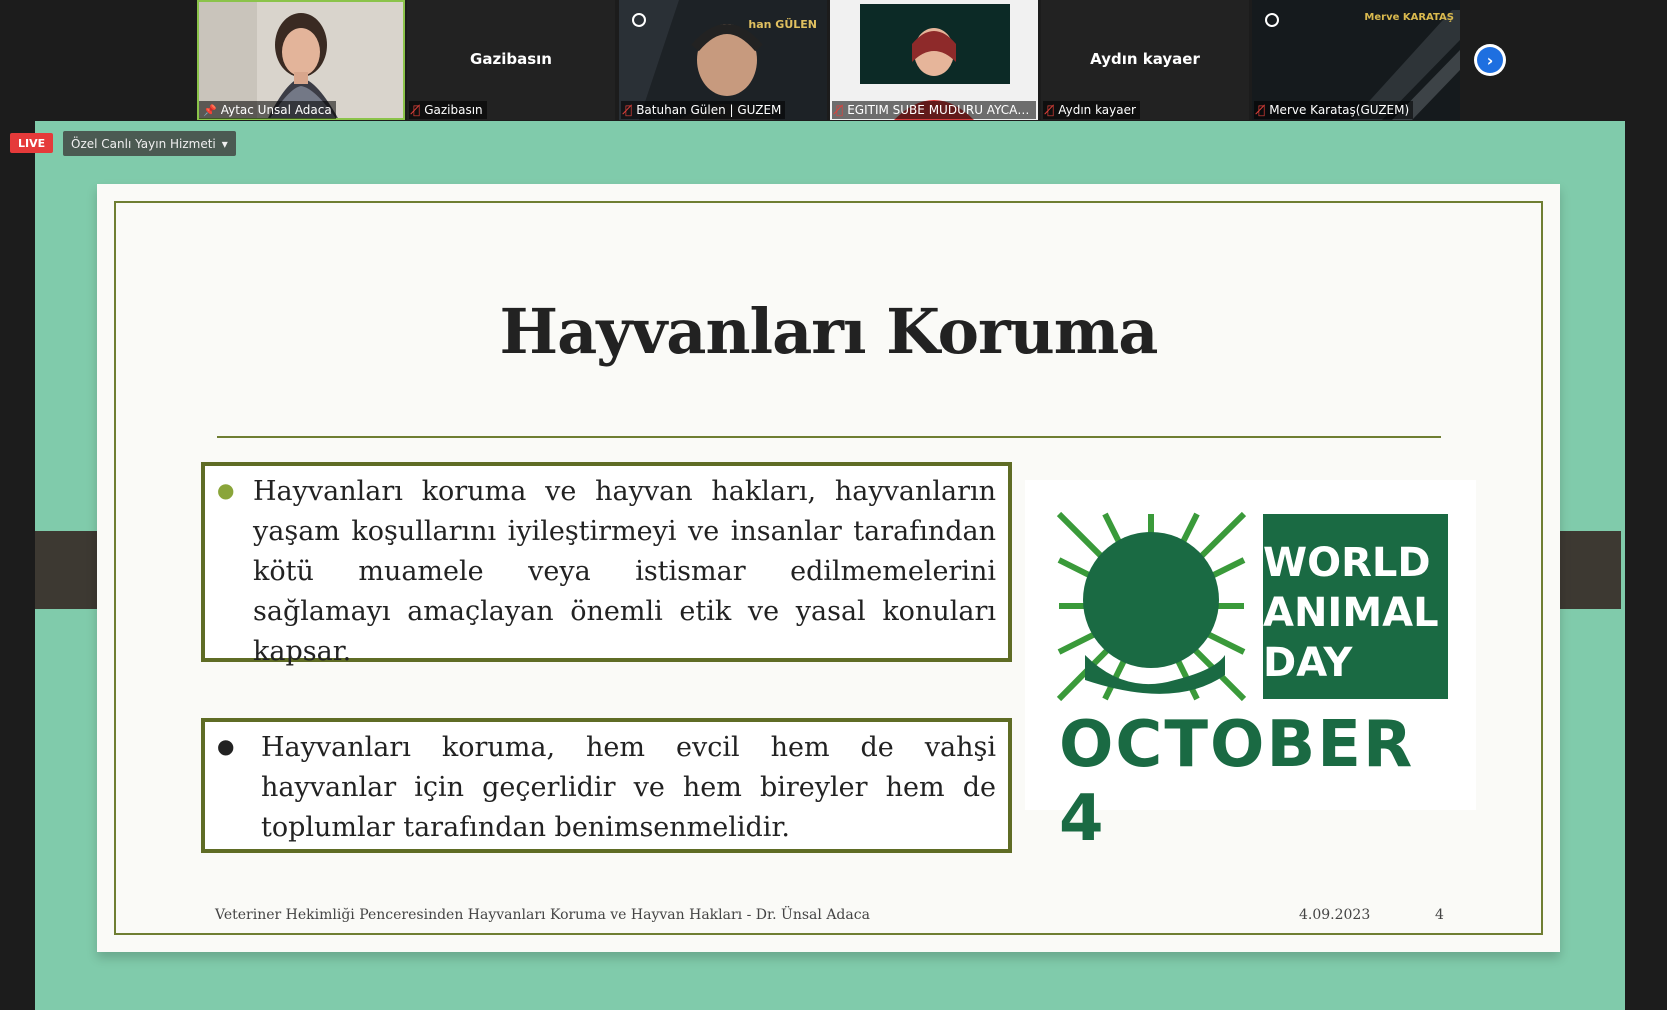  What do you see at coordinates (210, 110) in the screenshot?
I see `pin-icon: 📌` at bounding box center [210, 110].